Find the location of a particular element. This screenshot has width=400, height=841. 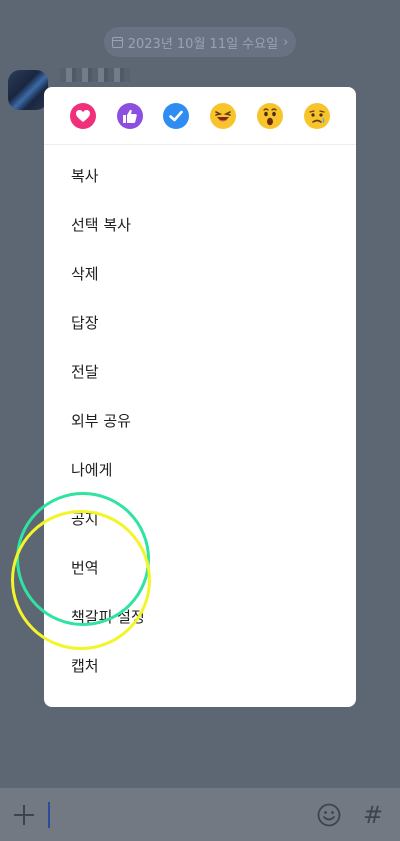

heart-icon is located at coordinates (83, 115).